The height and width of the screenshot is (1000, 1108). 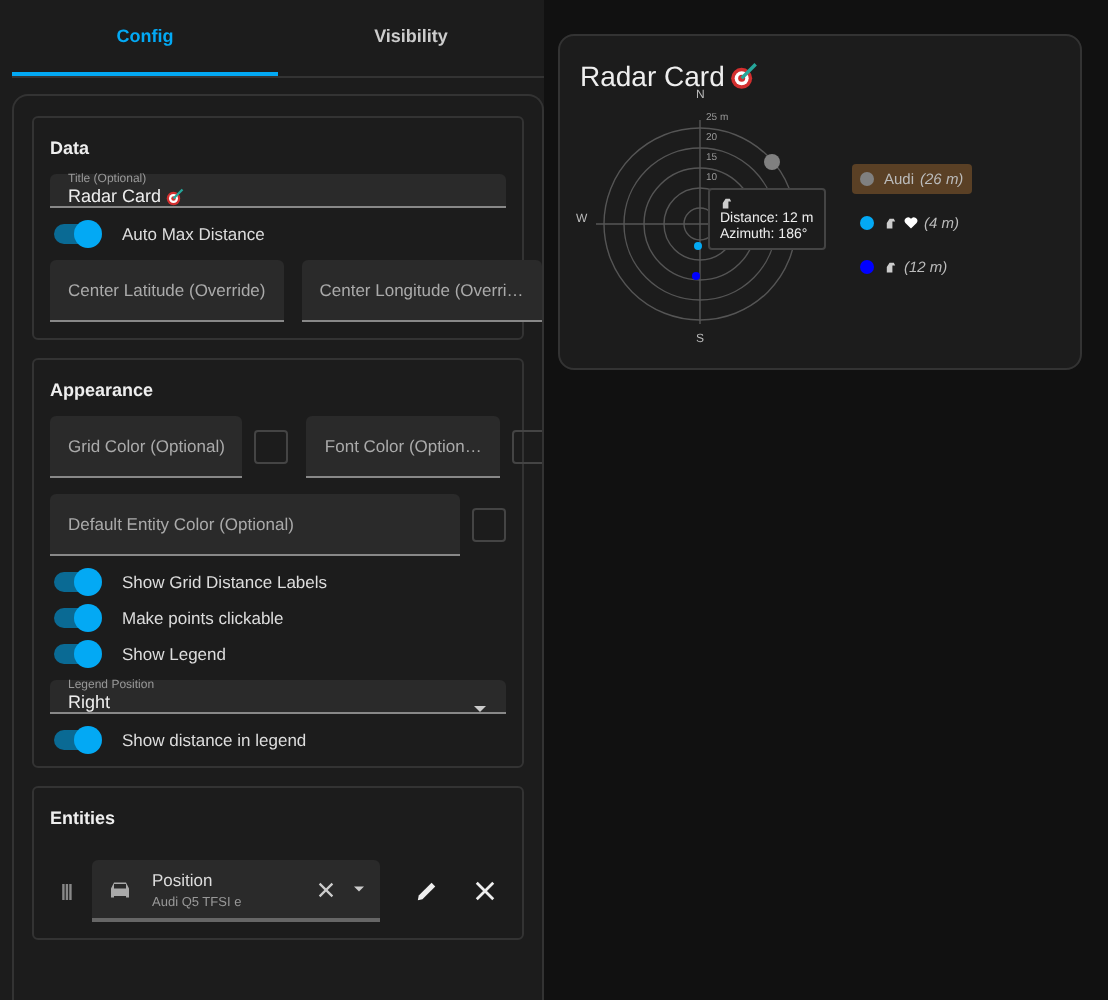 What do you see at coordinates (214, 740) in the screenshot?
I see `toggle-label: Show distance in legend` at bounding box center [214, 740].